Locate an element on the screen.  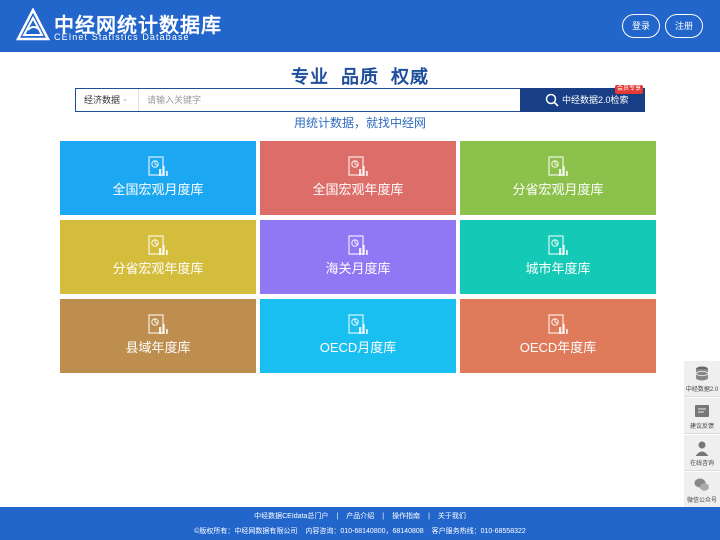
footer-links: 中经数据CEIdata总门户 | 产品介绍 | 操作指南 | 关于我们 is located at coordinates (360, 516).